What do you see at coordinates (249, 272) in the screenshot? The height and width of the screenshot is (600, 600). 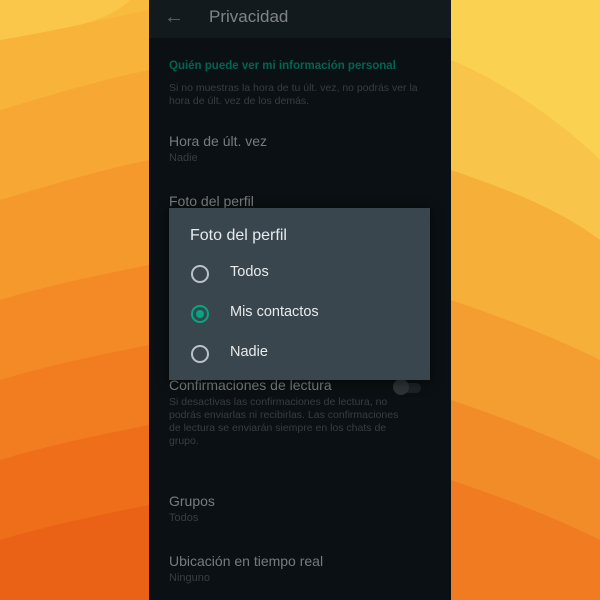 I see `option-label: Todos` at bounding box center [249, 272].